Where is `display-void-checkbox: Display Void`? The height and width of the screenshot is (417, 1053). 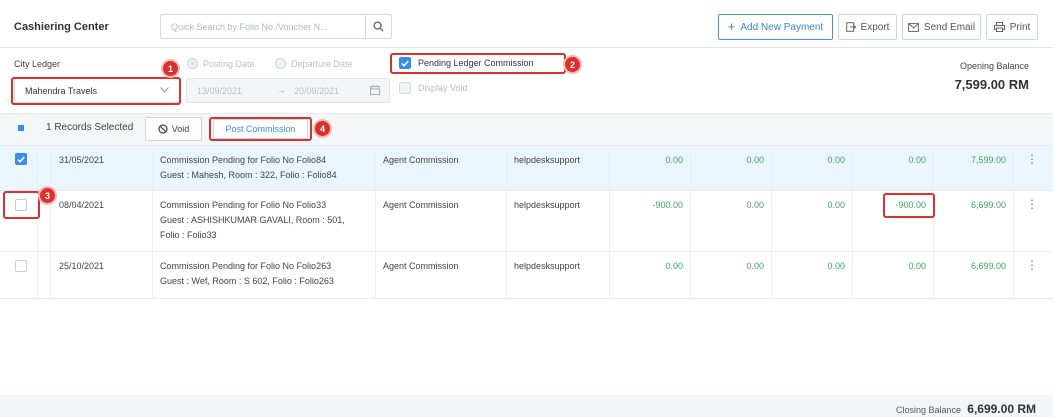 display-void-checkbox: Display Void is located at coordinates (433, 88).